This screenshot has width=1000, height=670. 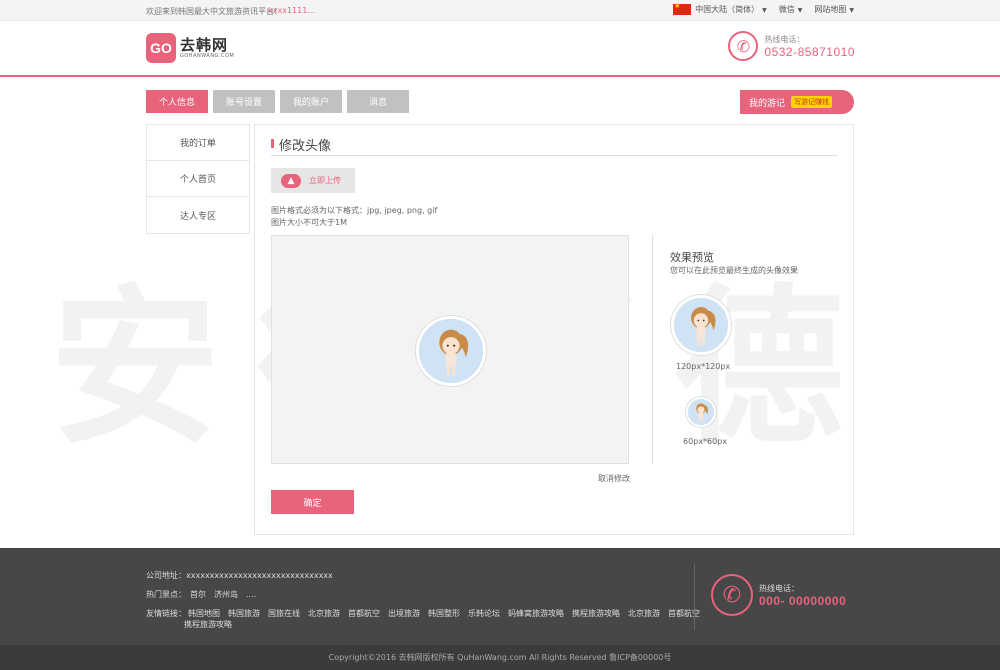 I want to click on avatar-preview-large, so click(x=701, y=325).